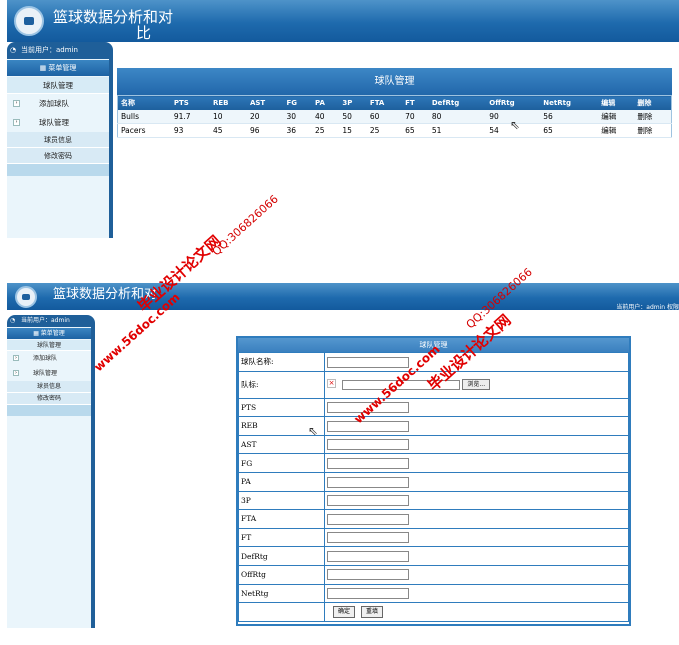  I want to click on form-row: 确定 重填, so click(433, 612).